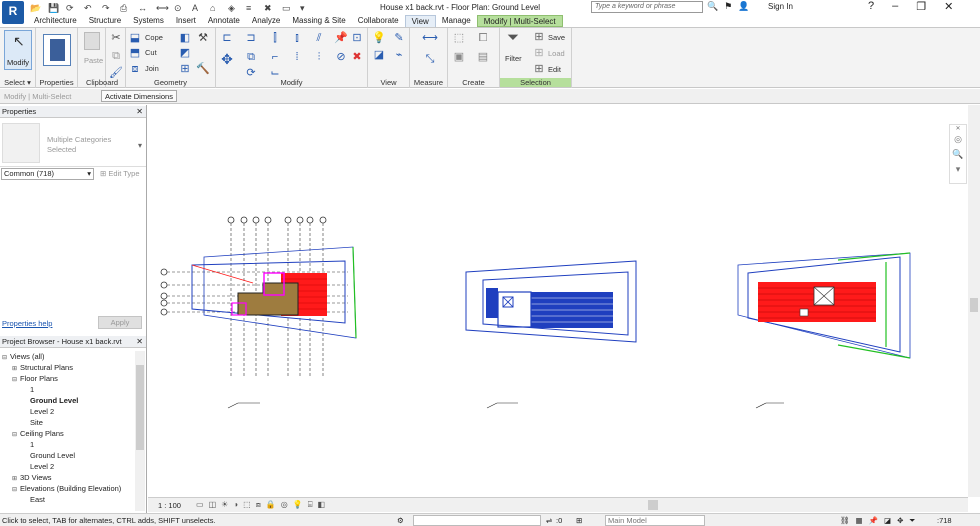 This screenshot has width=980, height=526. I want to click on tab-insert: Insert, so click(186, 21).